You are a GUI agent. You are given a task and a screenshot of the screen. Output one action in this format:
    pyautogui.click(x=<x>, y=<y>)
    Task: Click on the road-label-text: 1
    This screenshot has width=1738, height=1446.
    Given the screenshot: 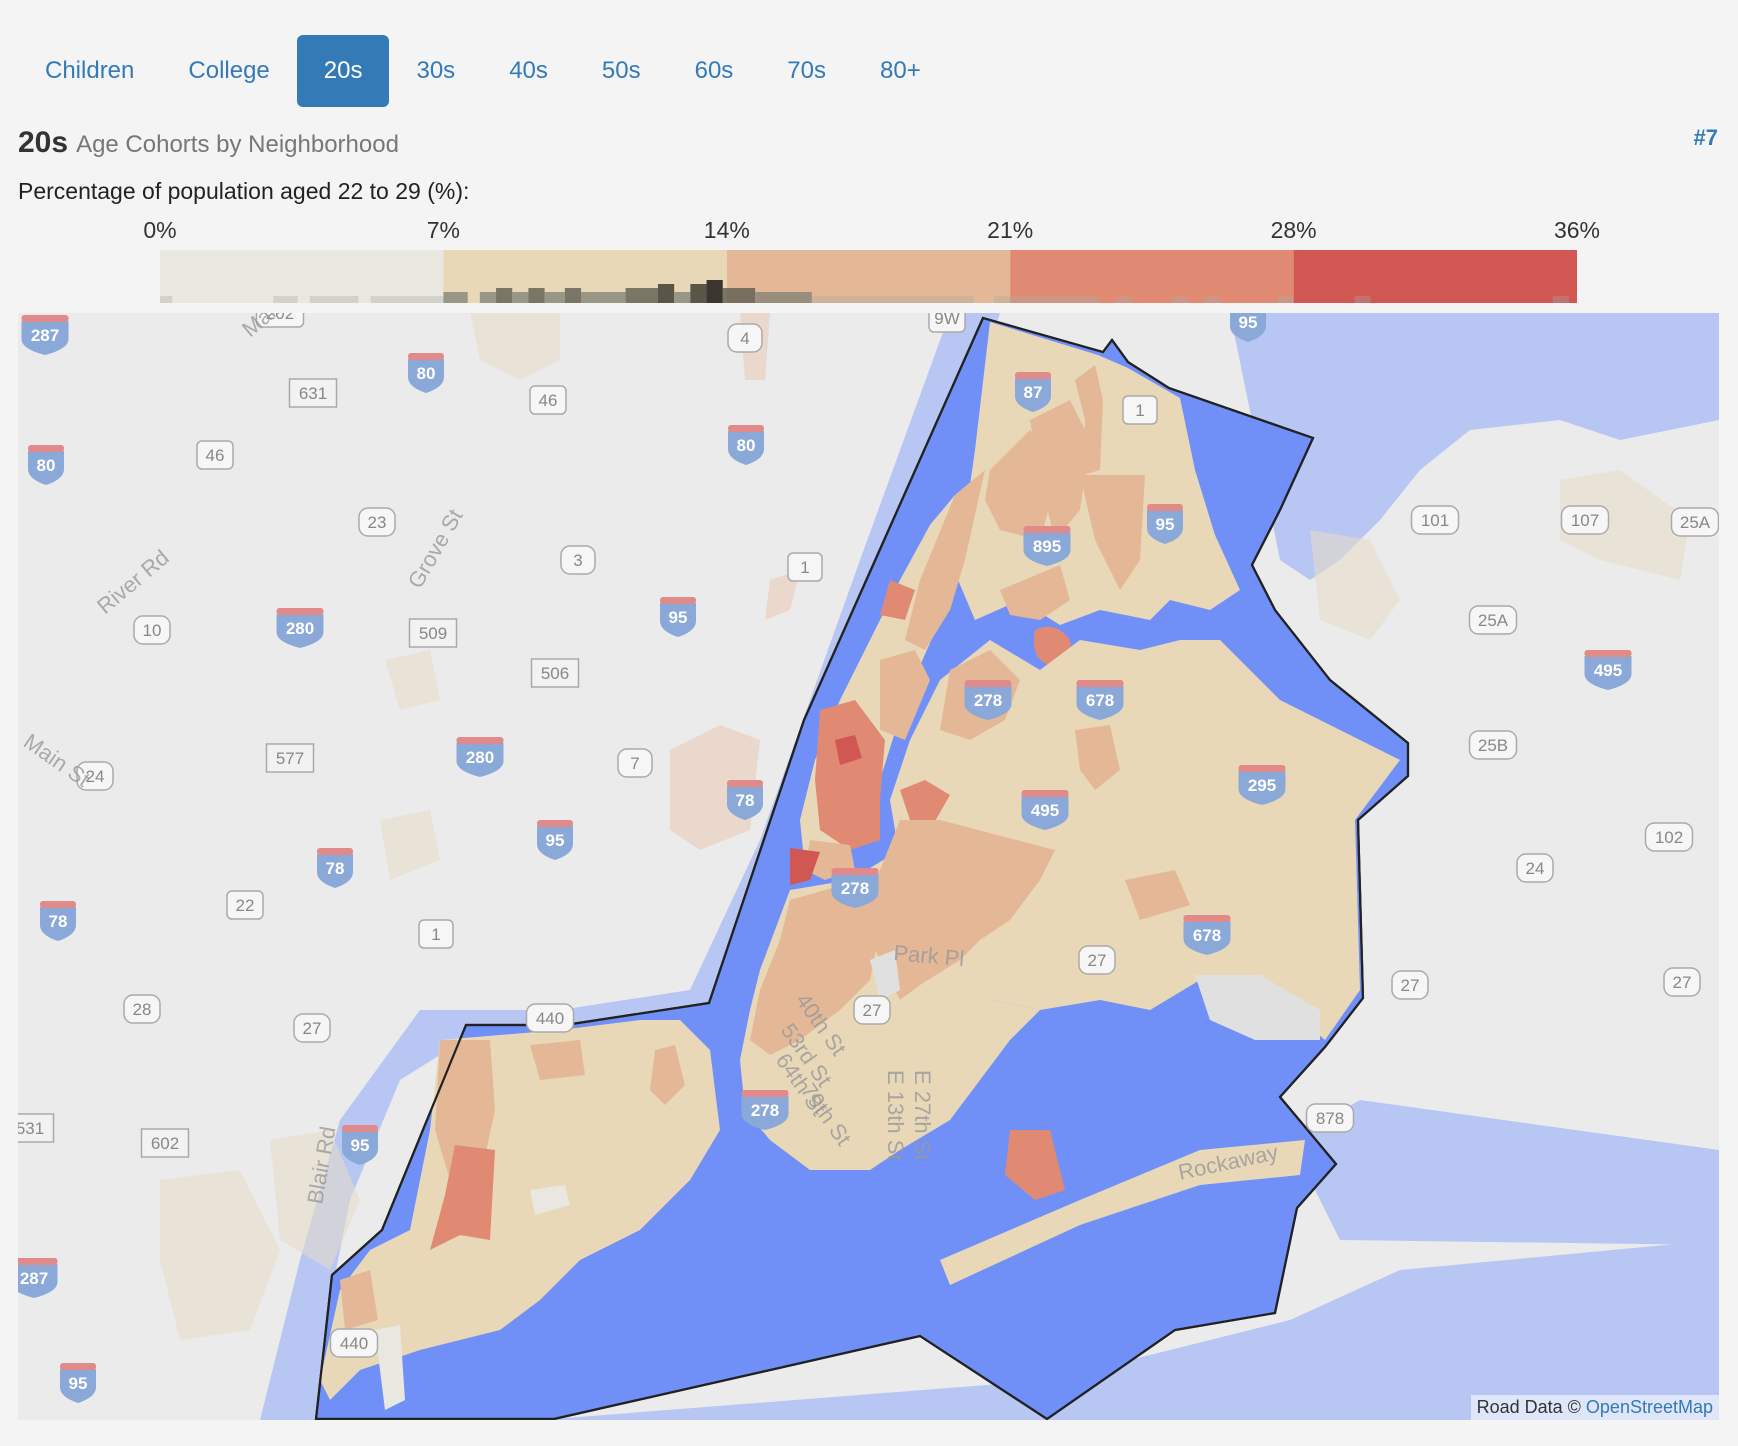 What is the action you would take?
    pyautogui.click(x=804, y=567)
    